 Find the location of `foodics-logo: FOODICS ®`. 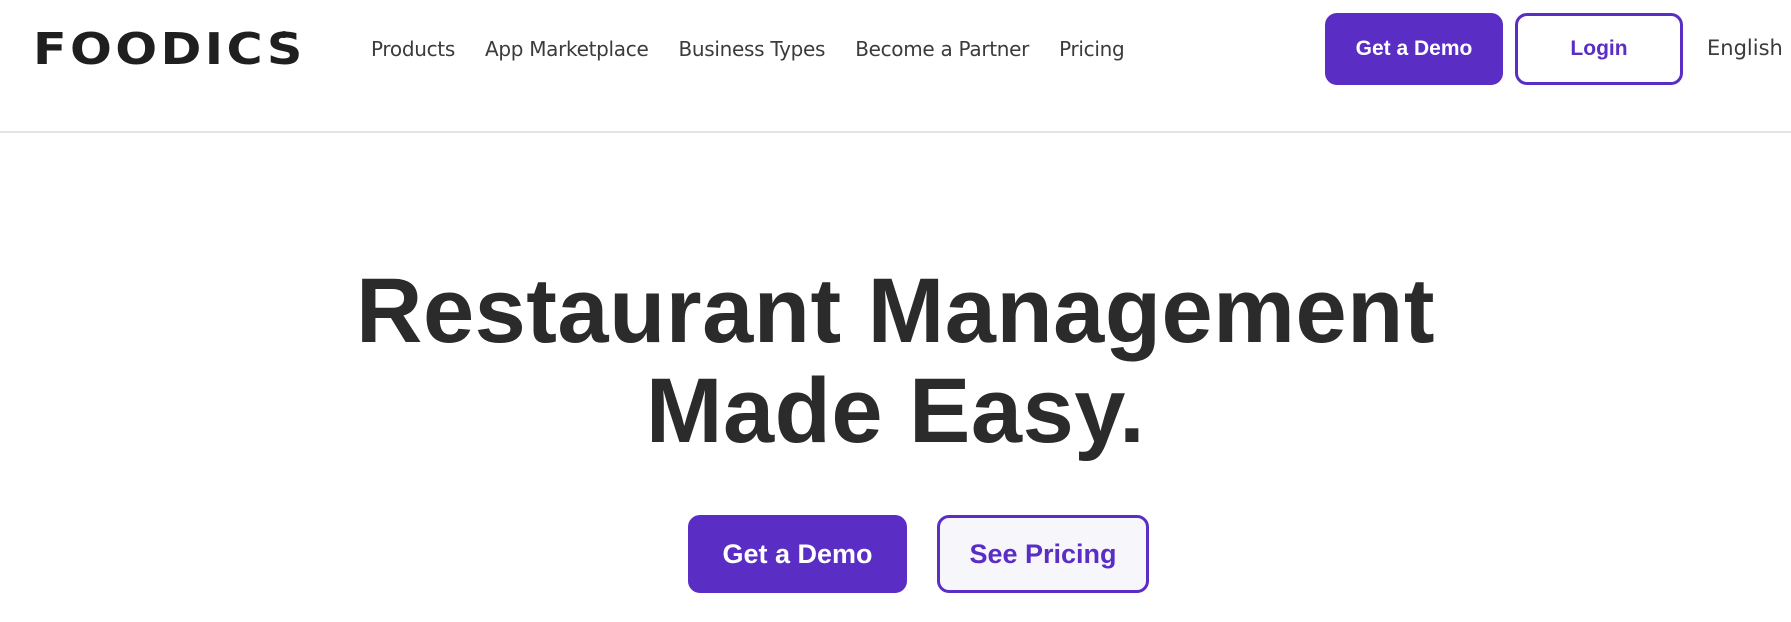

foodics-logo: FOODICS ® is located at coordinates (167, 50).